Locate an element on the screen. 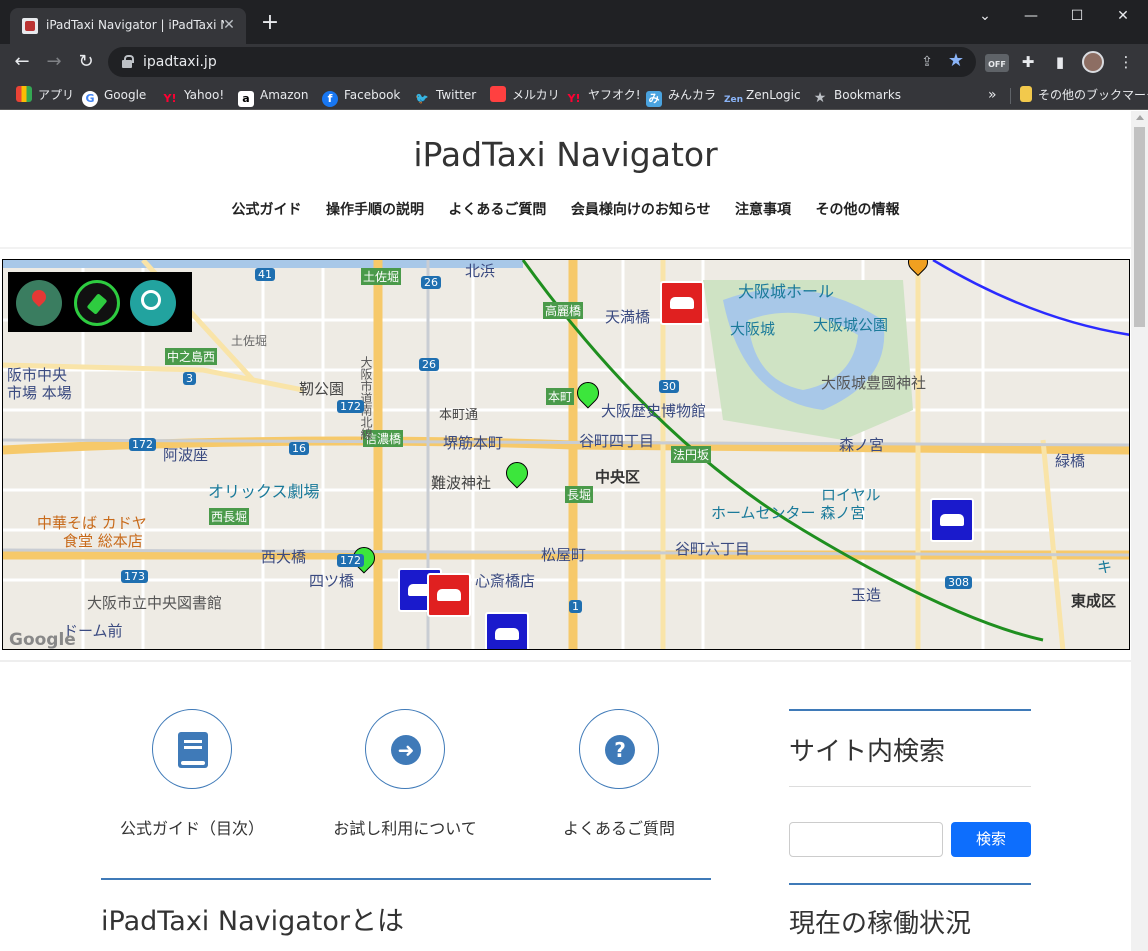  side-panel-icon: ▮ is located at coordinates (1060, 62).